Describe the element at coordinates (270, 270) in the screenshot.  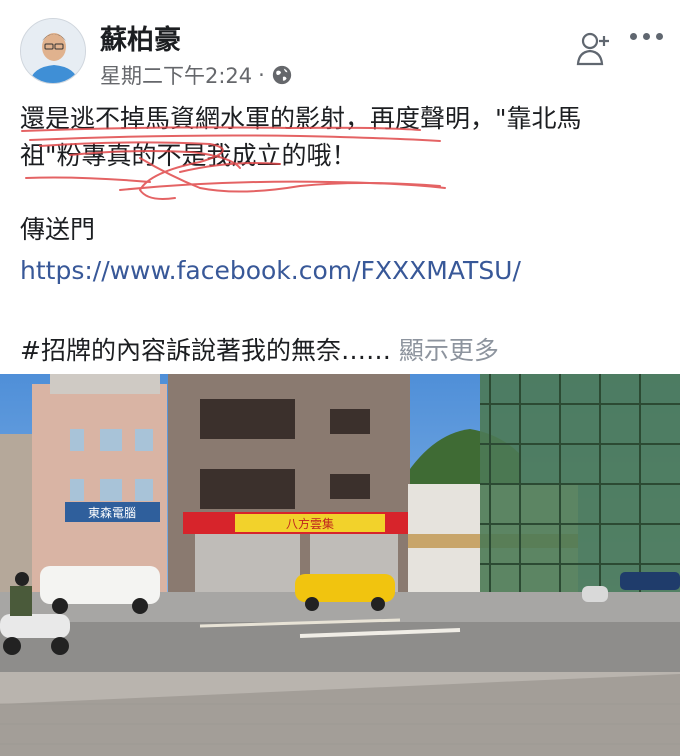
I see `post-link: https://www.facebook.com/FXXXMATSU/` at that location.